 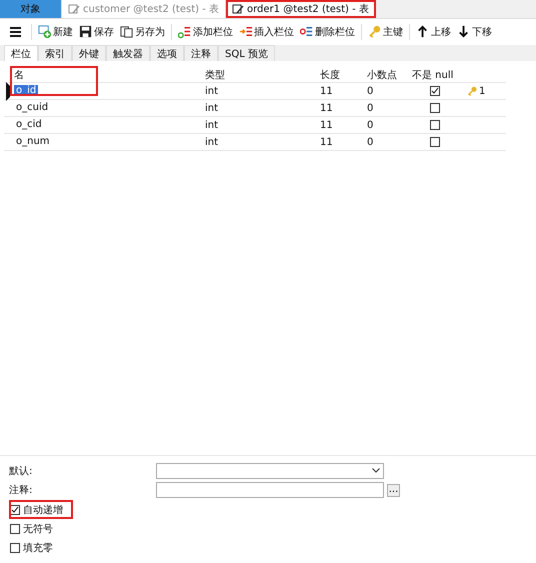 I want to click on column-header: 小数点, so click(x=382, y=75).